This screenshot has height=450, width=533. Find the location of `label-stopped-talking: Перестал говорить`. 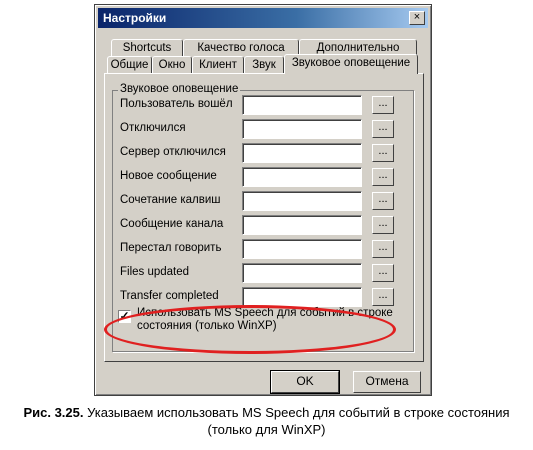

label-stopped-talking: Перестал говорить is located at coordinates (171, 248).